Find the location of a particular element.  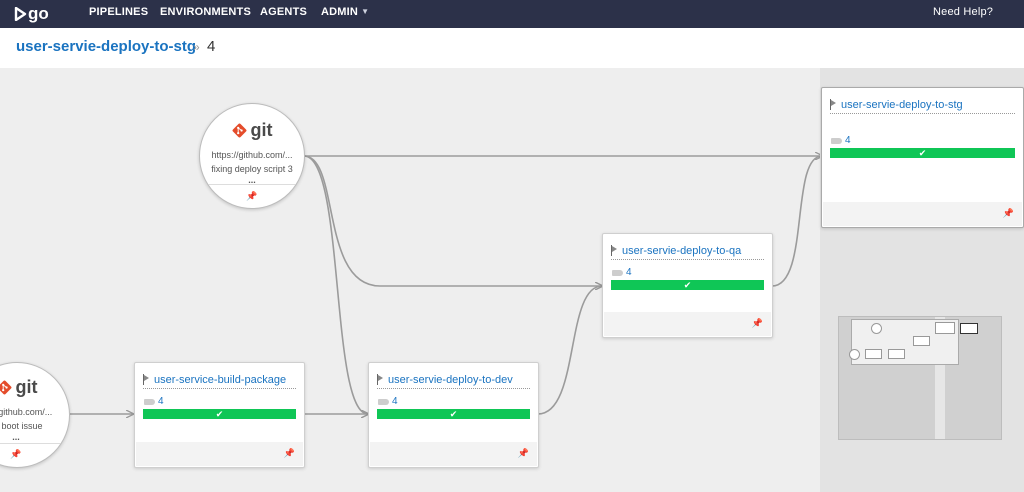

nav-pipelines: PIPELINES is located at coordinates (118, 12).